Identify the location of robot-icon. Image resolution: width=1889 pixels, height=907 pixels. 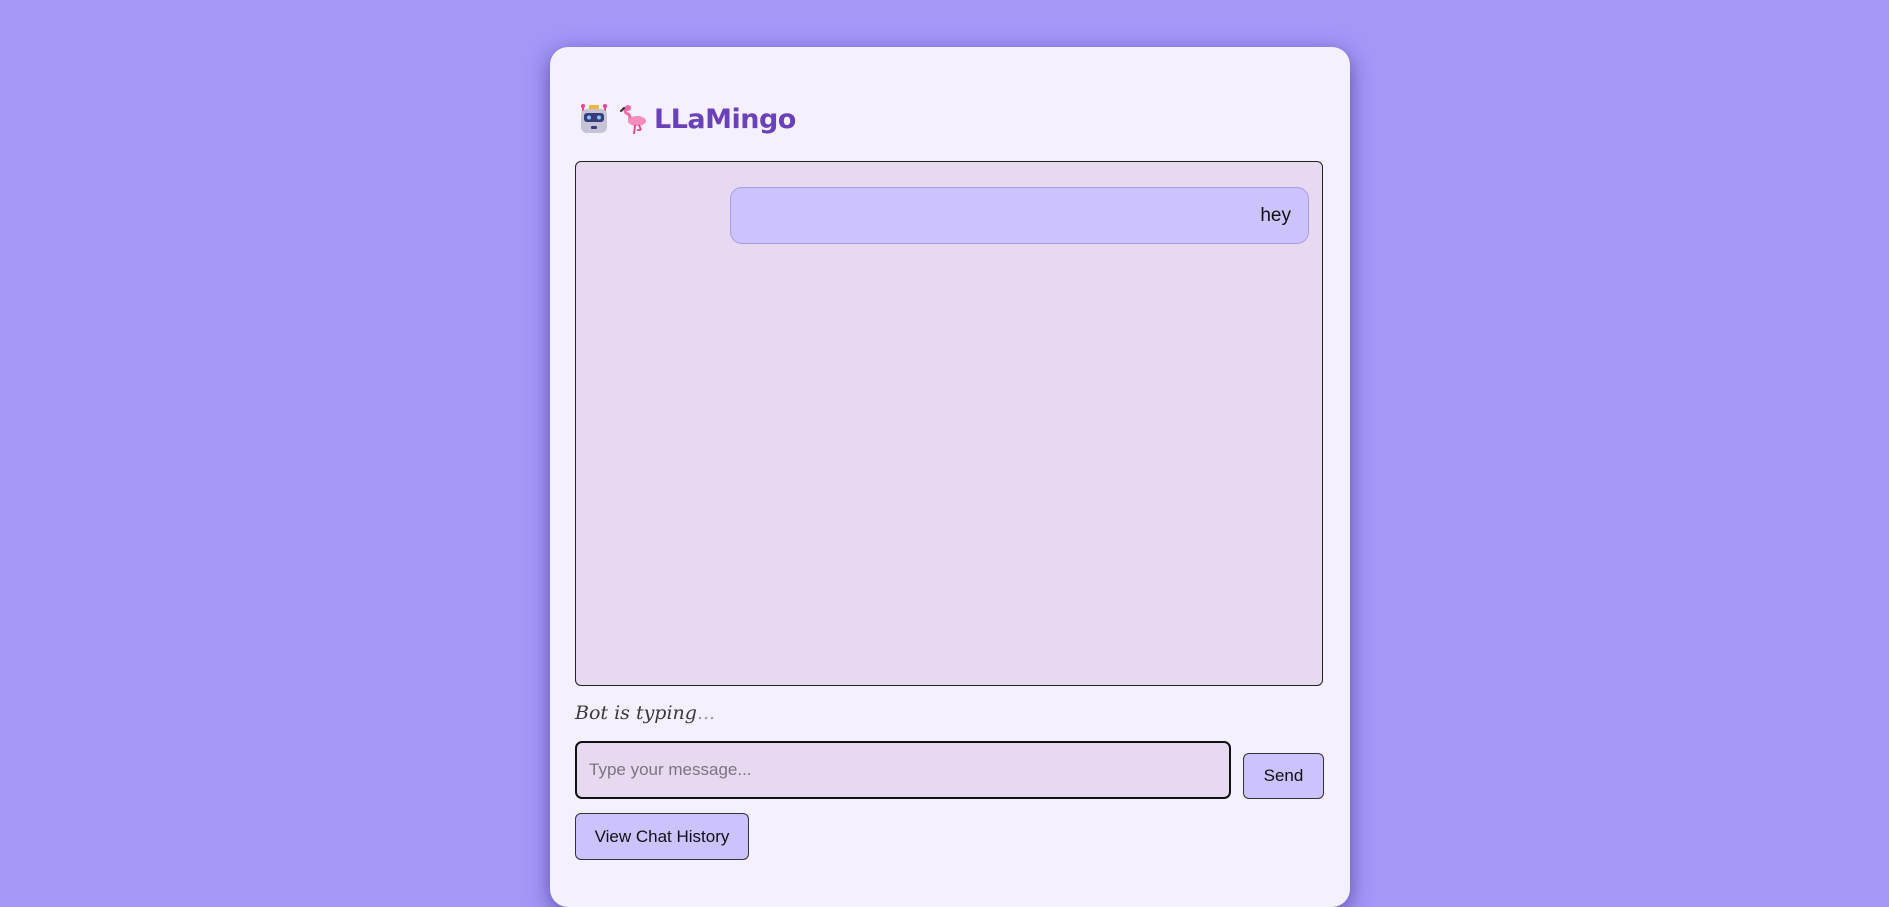
(594, 119).